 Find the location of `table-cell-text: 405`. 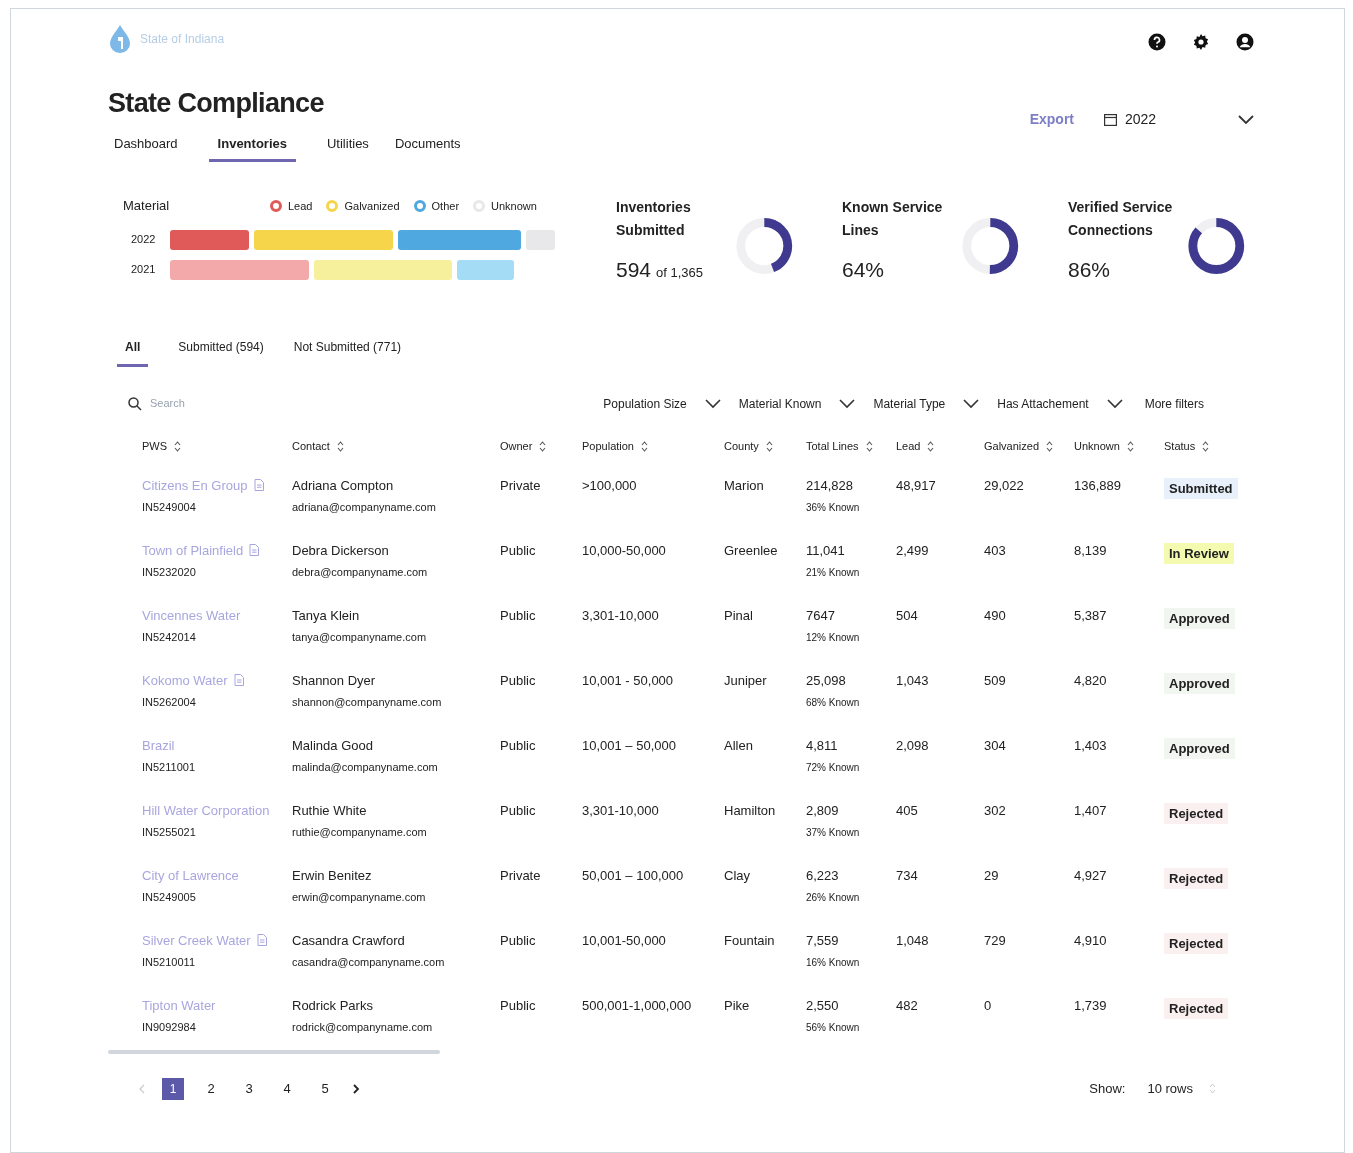

table-cell-text: 405 is located at coordinates (907, 810).